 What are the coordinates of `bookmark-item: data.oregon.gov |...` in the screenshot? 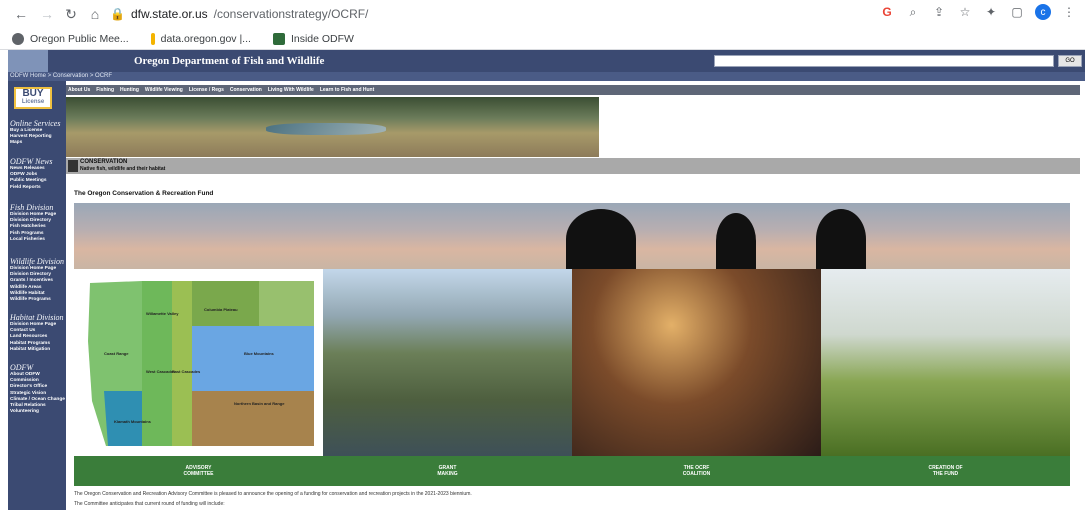 It's located at (200, 38).